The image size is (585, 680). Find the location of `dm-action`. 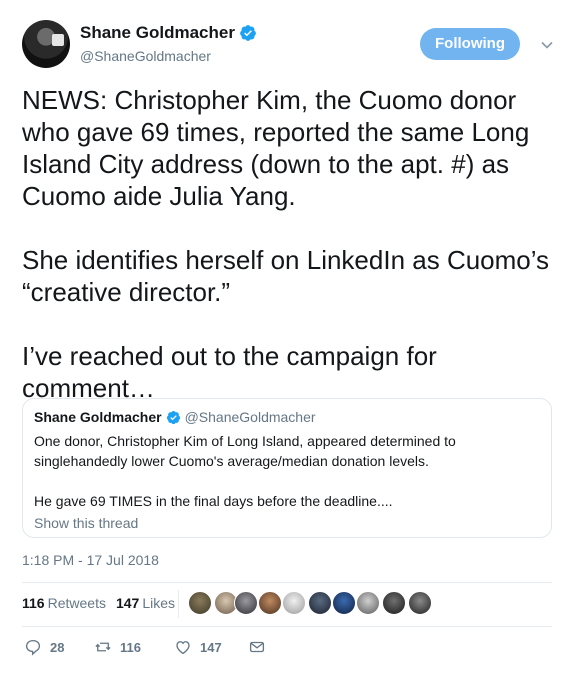

dm-action is located at coordinates (257, 647).